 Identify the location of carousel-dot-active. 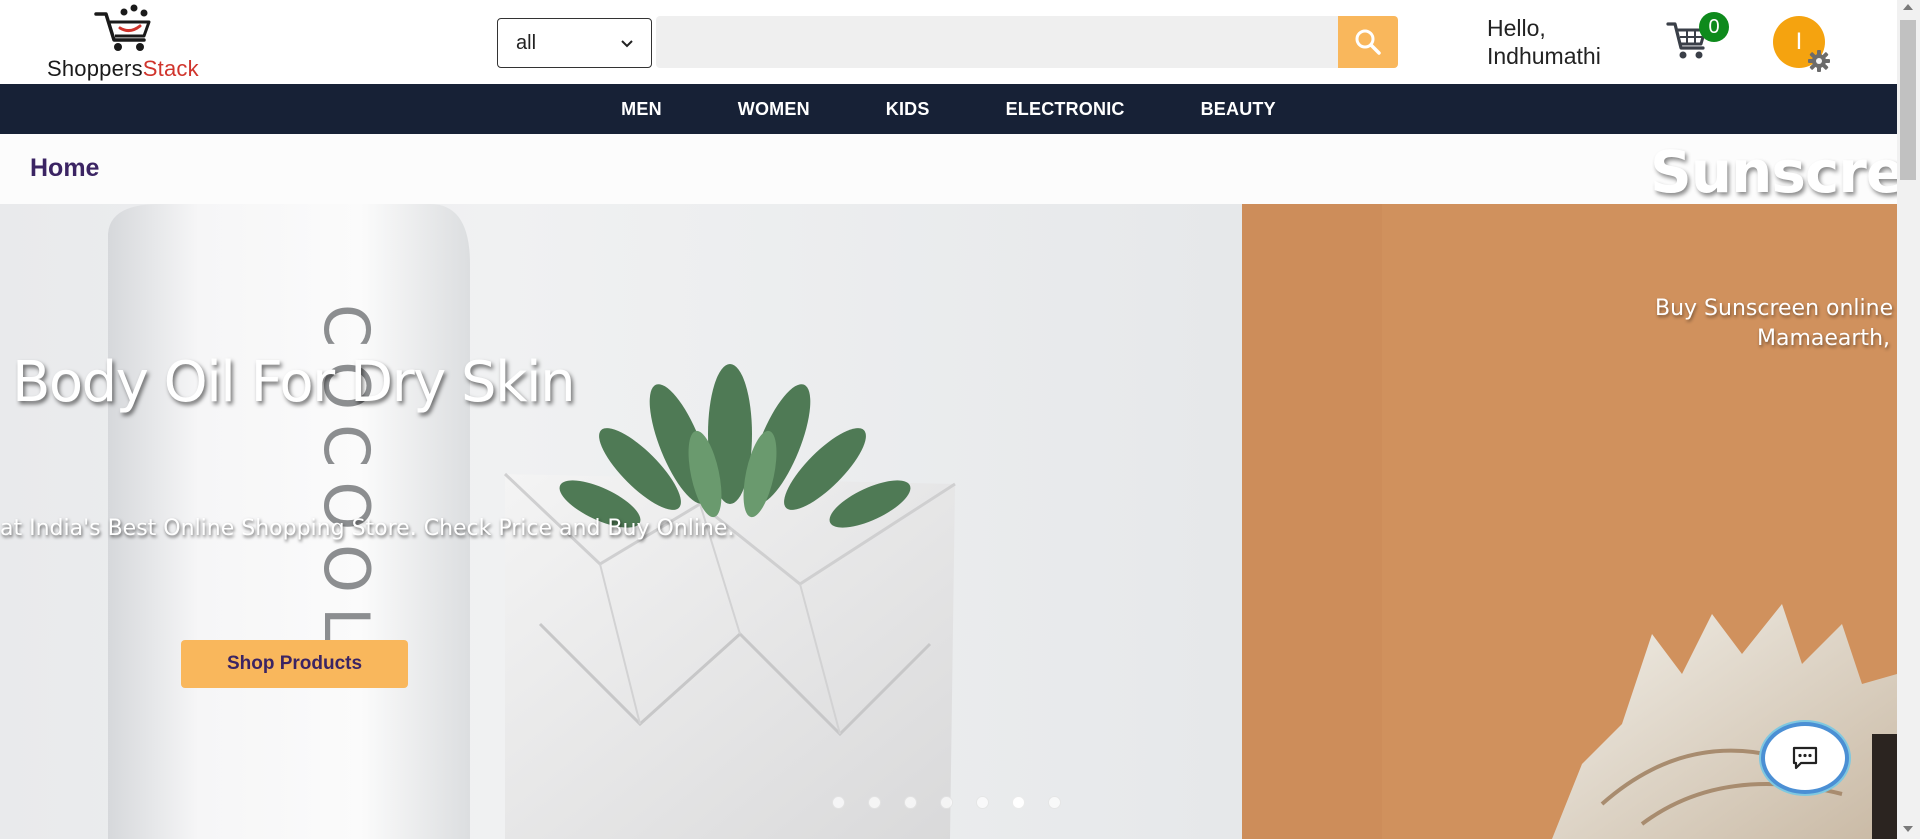
(1018, 802).